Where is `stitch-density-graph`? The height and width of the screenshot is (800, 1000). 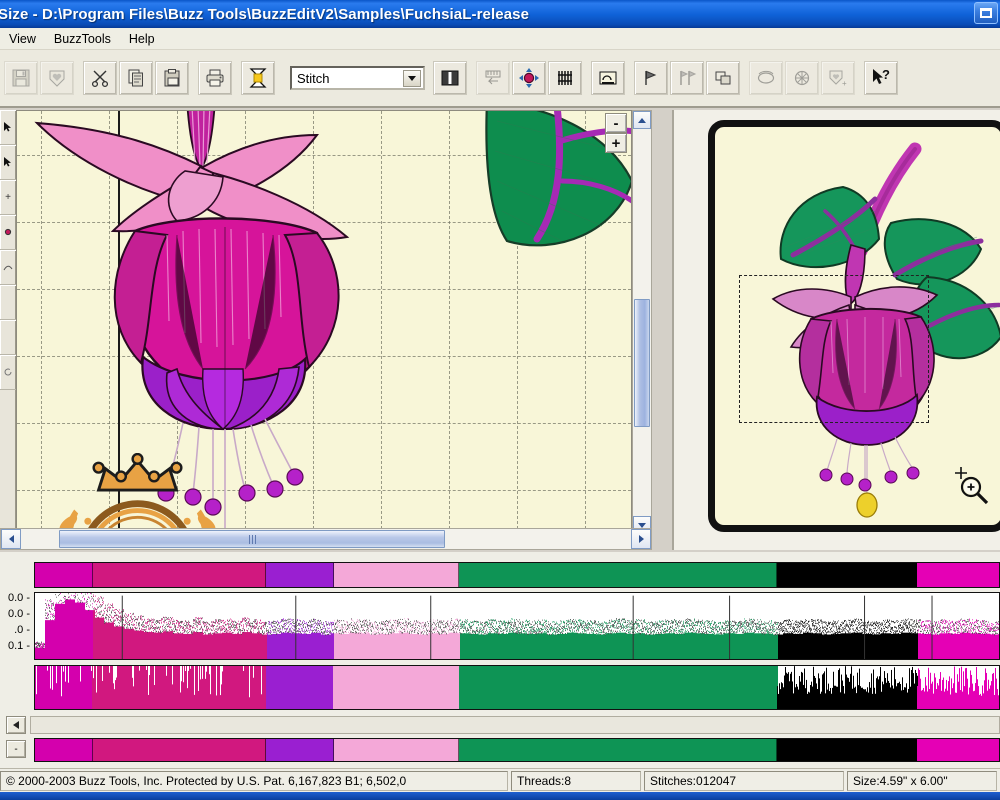 stitch-density-graph is located at coordinates (517, 626).